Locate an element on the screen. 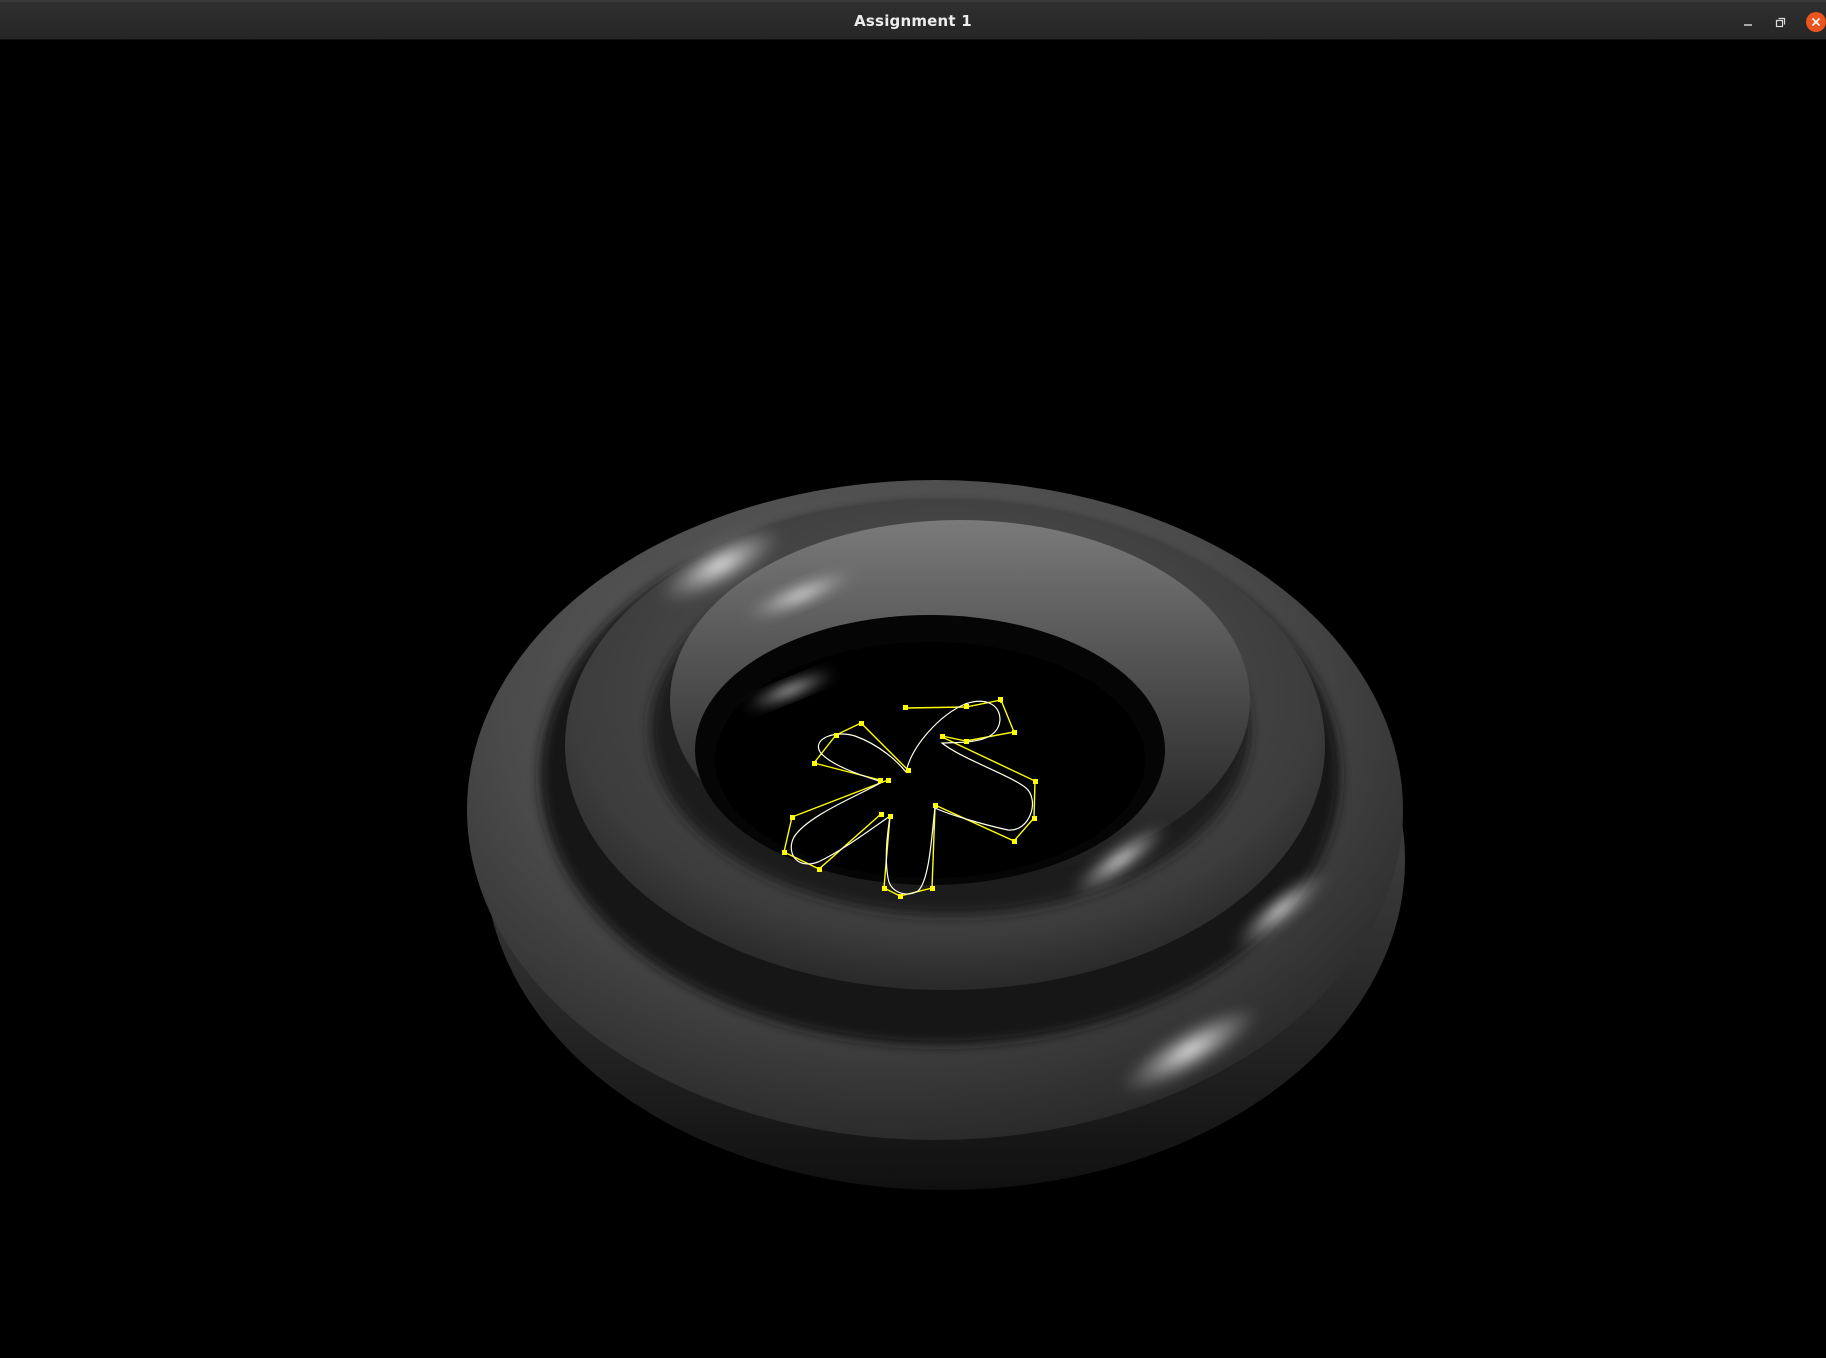 Image resolution: width=1826 pixels, height=1358 pixels. window-title: Assignment 1 is located at coordinates (913, 21).